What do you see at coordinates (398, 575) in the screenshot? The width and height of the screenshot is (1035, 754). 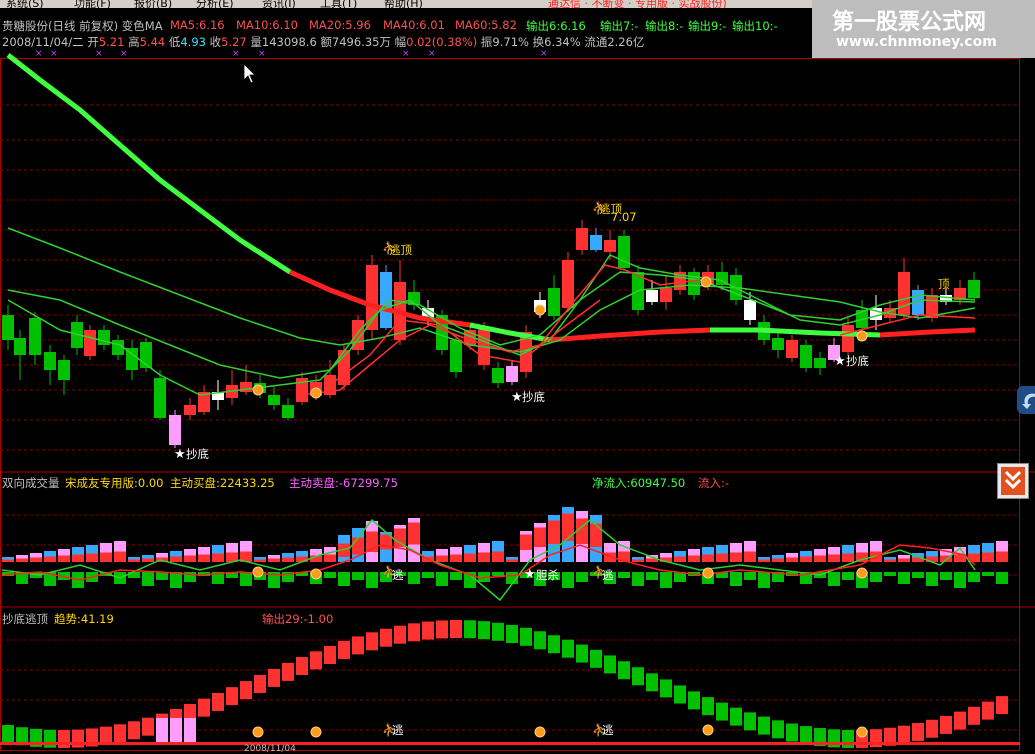 I see `escape-label-1: 逃` at bounding box center [398, 575].